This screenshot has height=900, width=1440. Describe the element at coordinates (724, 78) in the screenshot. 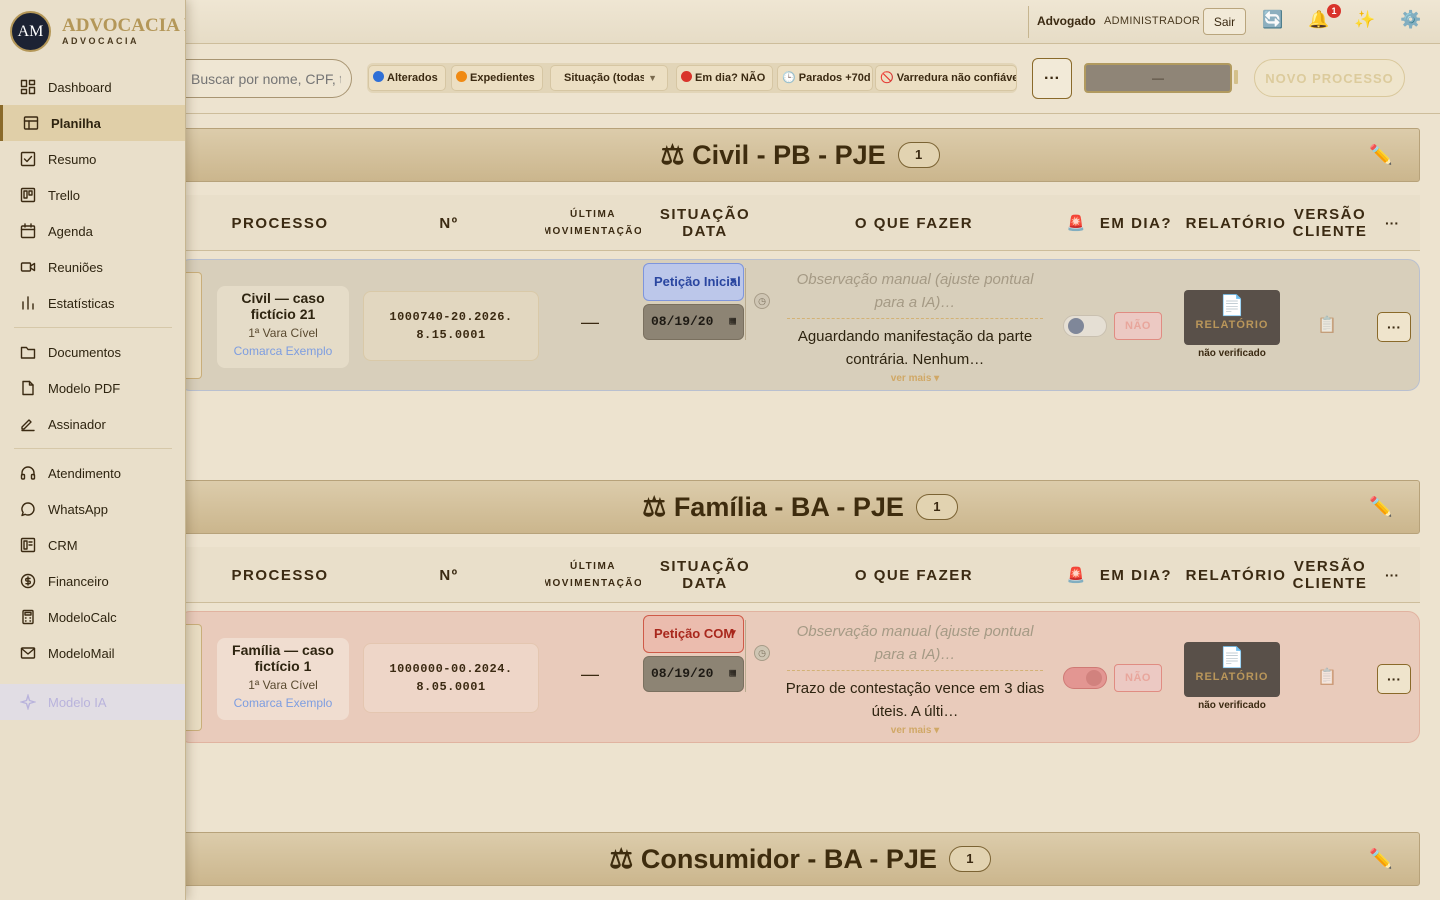

I see `filter-em-dia: Em dia? NÃO` at that location.